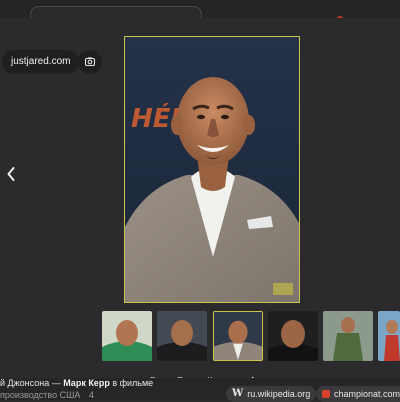 The image size is (400, 402). Describe the element at coordinates (86, 383) in the screenshot. I see `caption-bold: Марк Керр` at that location.